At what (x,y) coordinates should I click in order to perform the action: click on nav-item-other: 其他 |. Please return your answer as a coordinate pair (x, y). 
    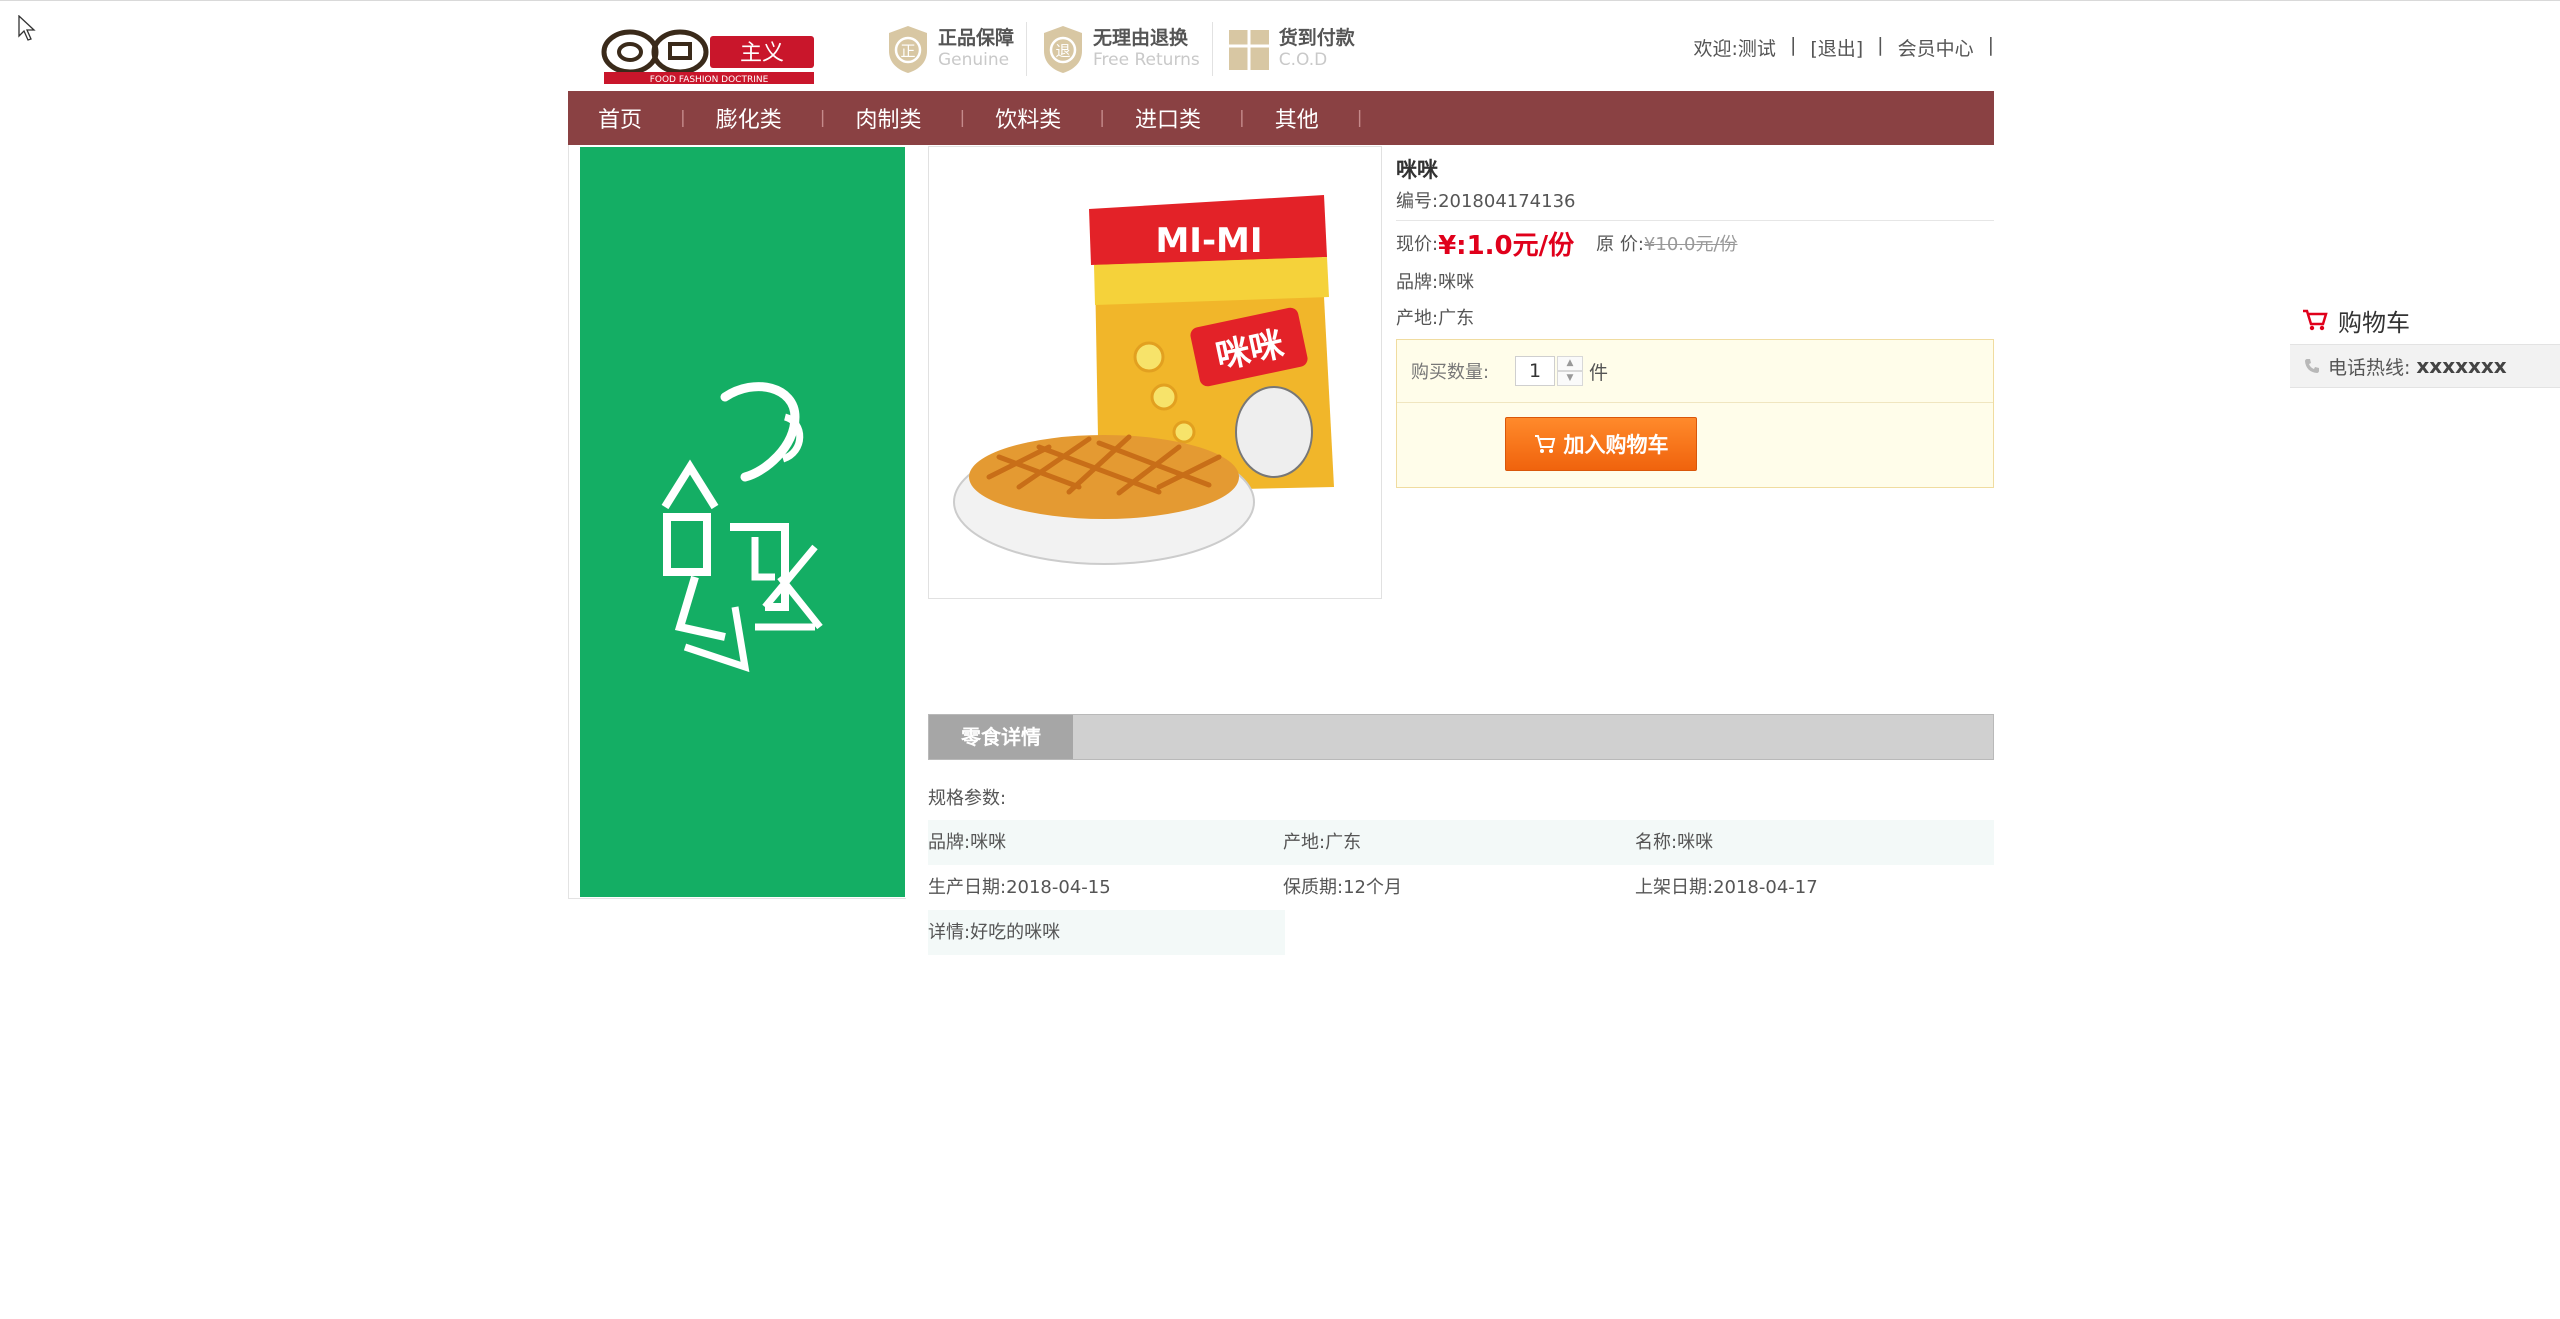
    Looking at the image, I should click on (1304, 118).